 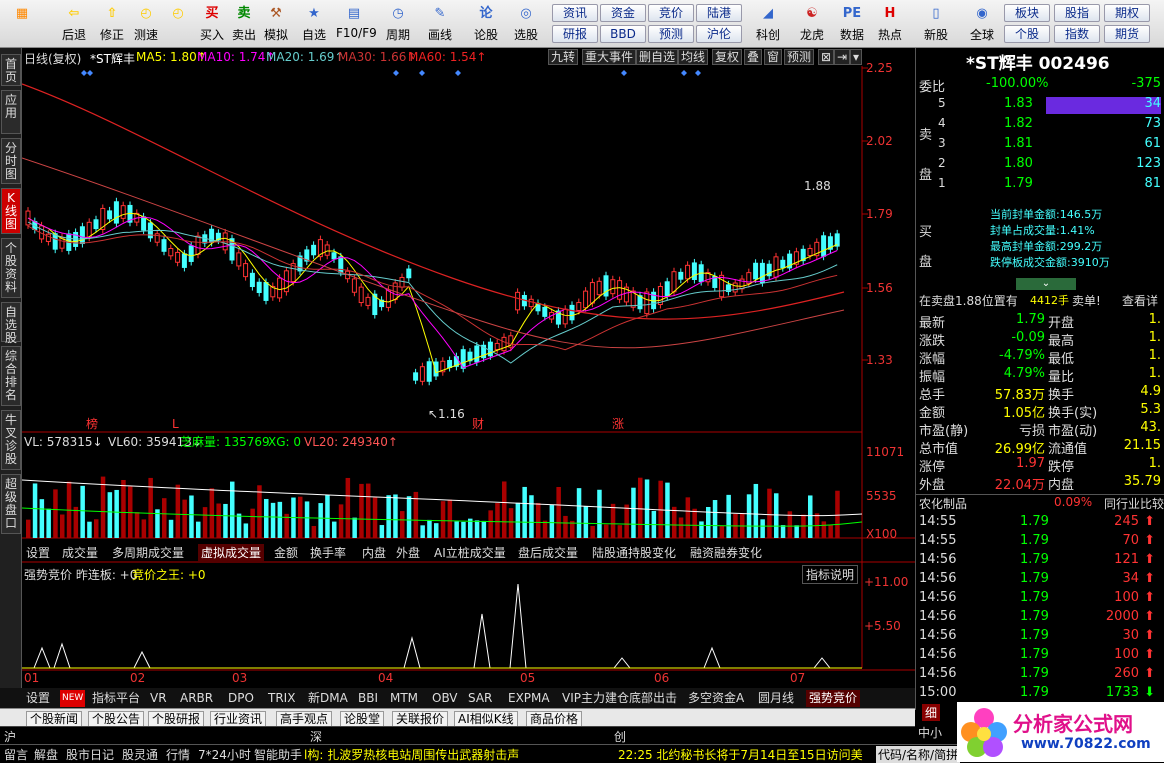 What do you see at coordinates (224, 754) in the screenshot?
I see `status-item: 7*24小时` at bounding box center [224, 754].